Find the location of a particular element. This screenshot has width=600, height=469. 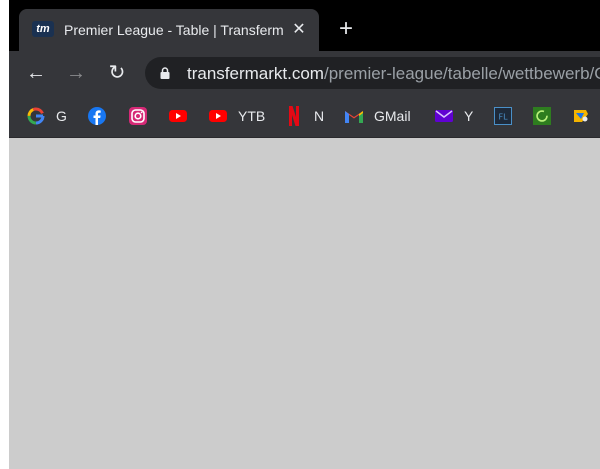

bookmark-google: G is located at coordinates (47, 116).